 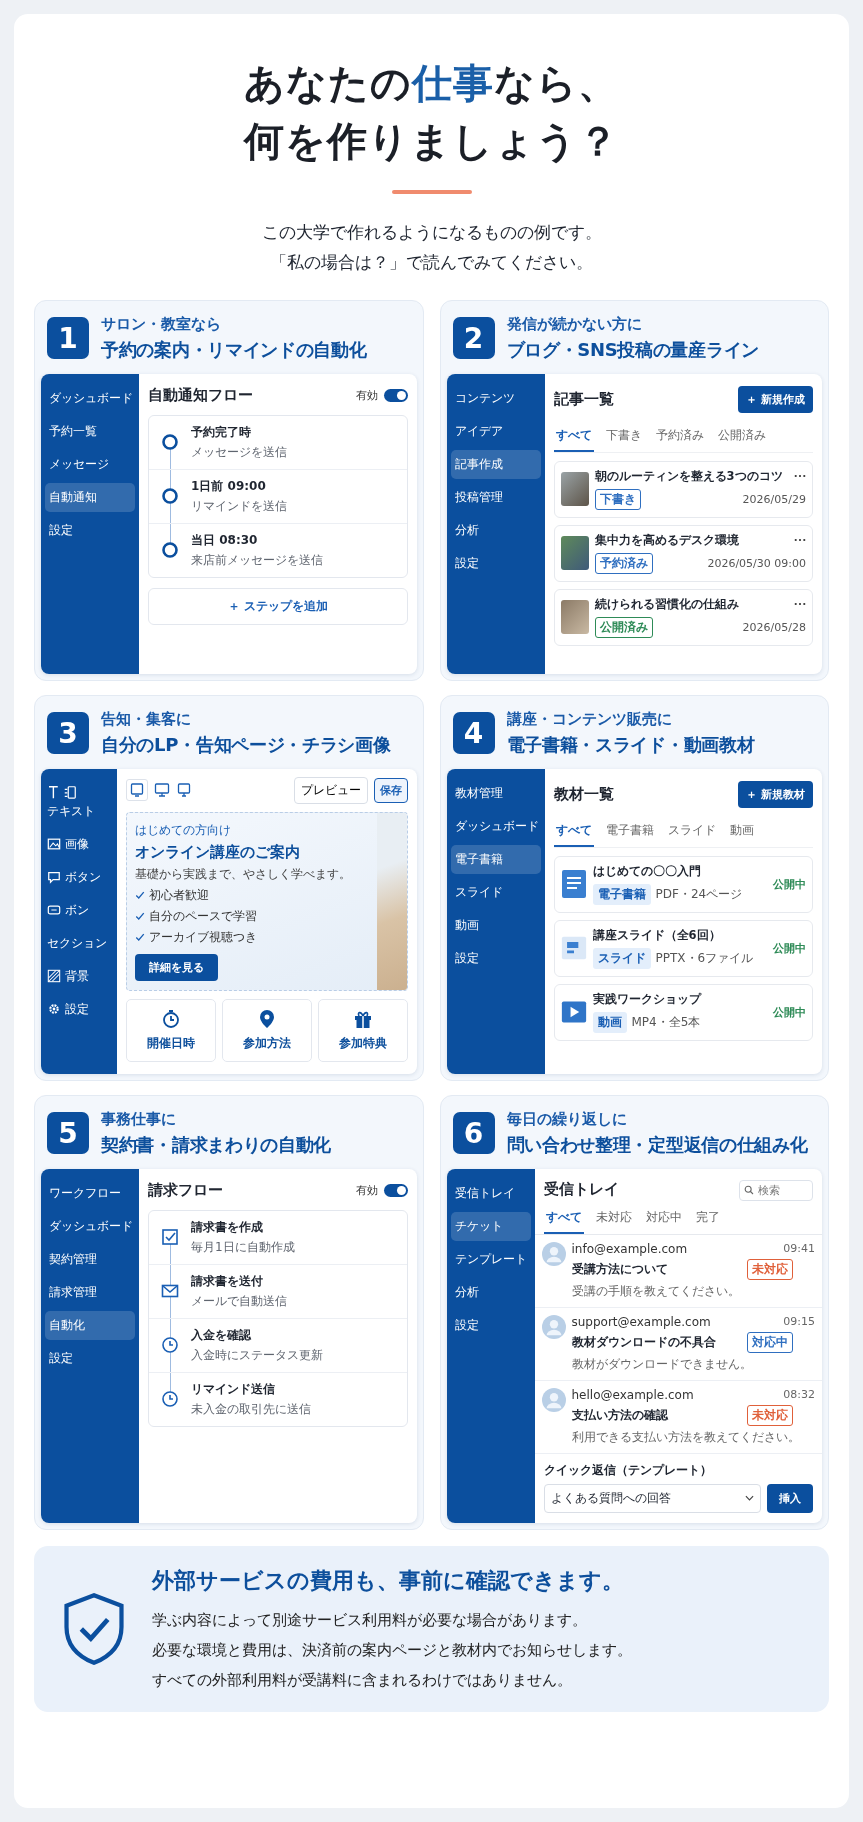 I want to click on message-preview: 教材がダウンロードできません。, so click(x=662, y=1364).